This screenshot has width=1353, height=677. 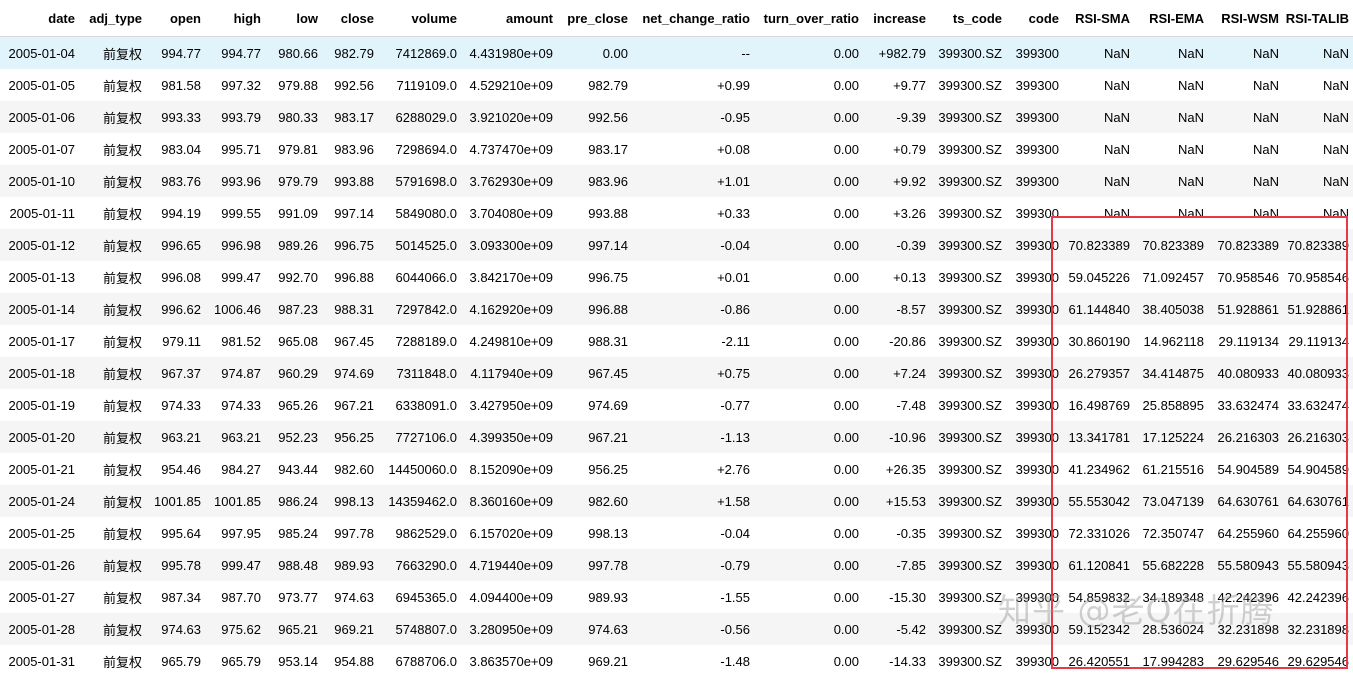 I want to click on cell-increase: -20.86, so click(x=896, y=341).